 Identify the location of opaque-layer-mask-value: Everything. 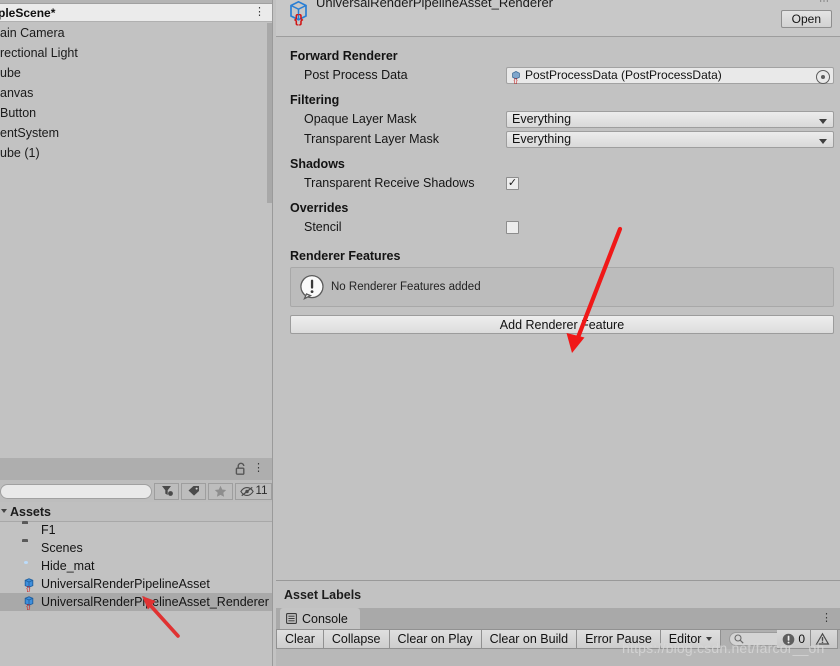
(542, 119).